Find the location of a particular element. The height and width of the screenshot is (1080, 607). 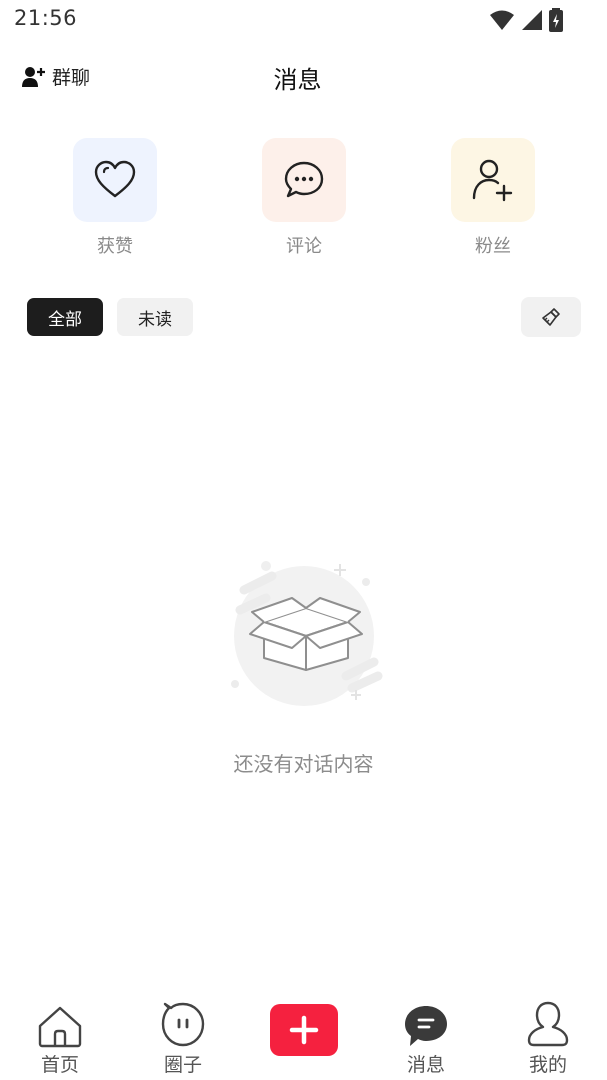

tab-circle: 圈子 is located at coordinates (183, 1033).